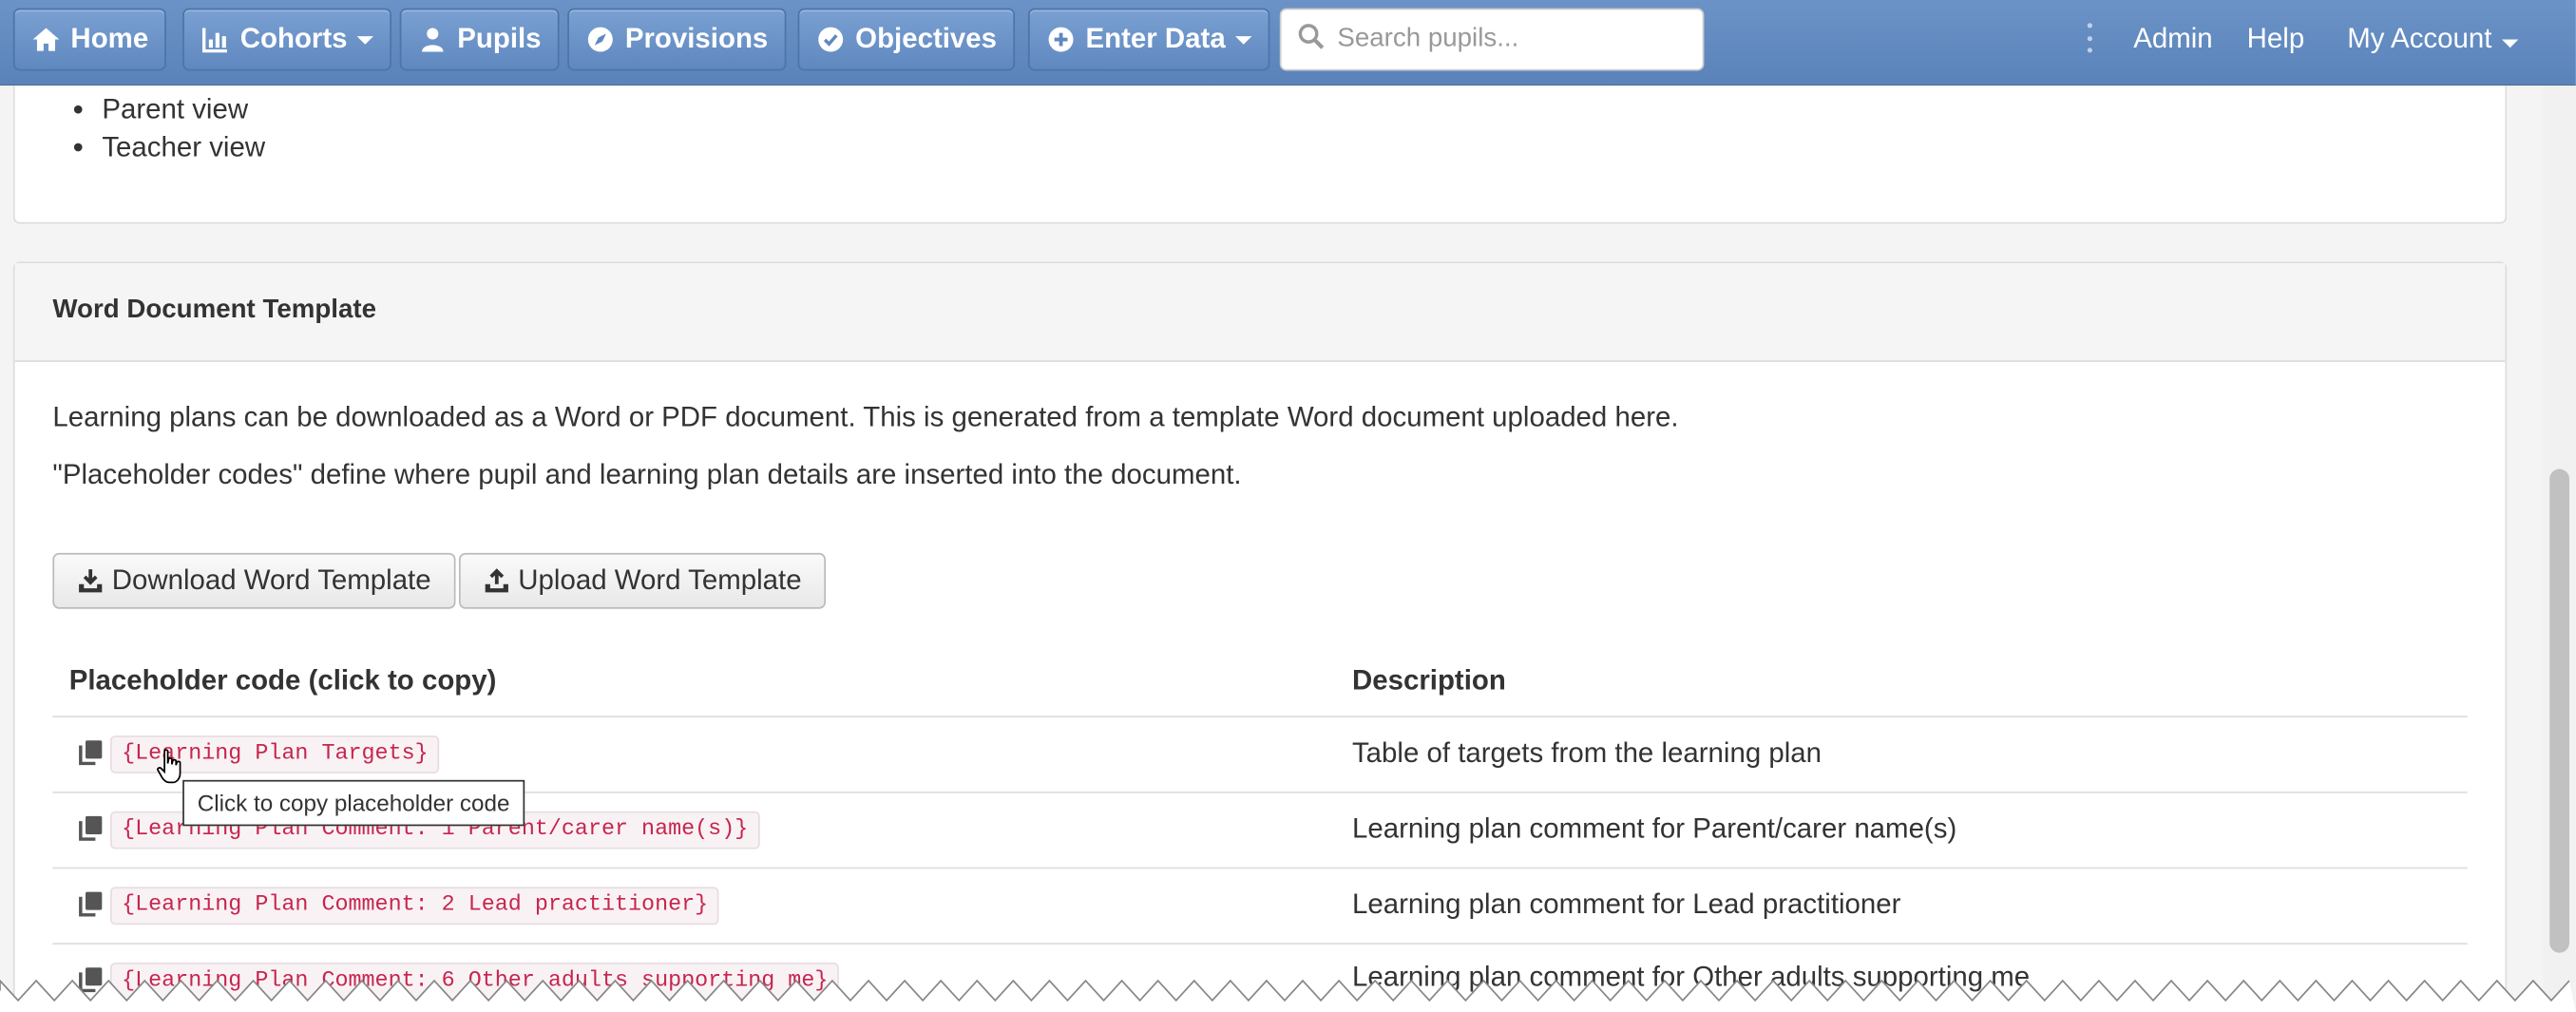  What do you see at coordinates (831, 39) in the screenshot?
I see `check-circle-icon` at bounding box center [831, 39].